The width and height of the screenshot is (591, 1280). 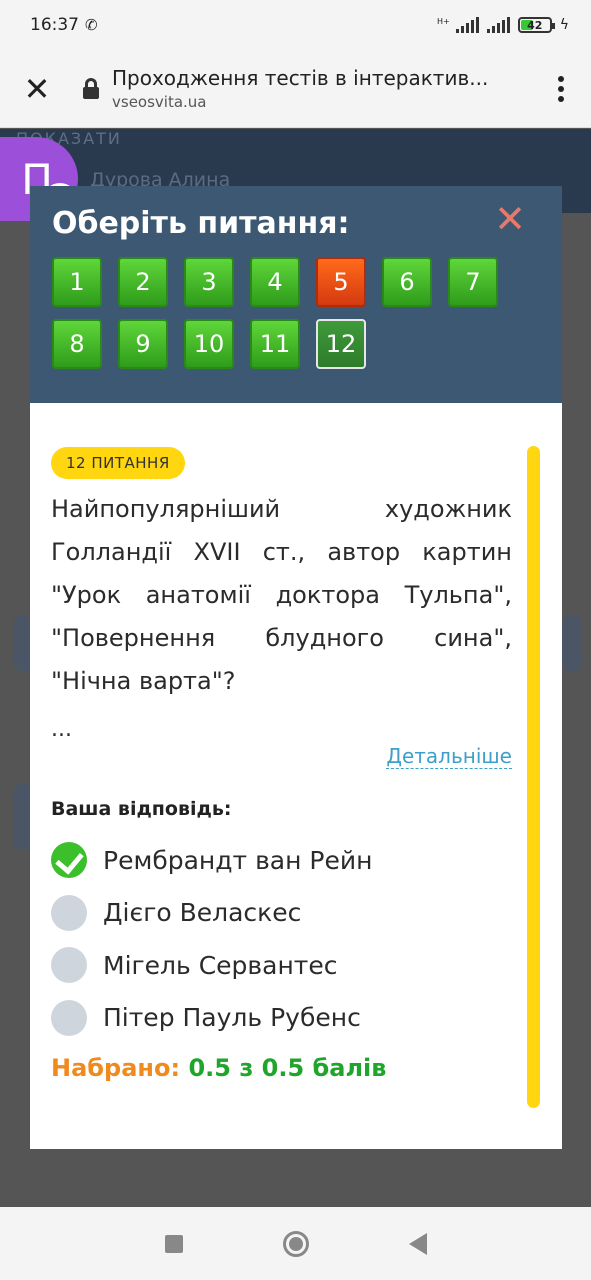 I want to click on answer-option: Пітер Пауль Рубенс, so click(x=281, y=1018).